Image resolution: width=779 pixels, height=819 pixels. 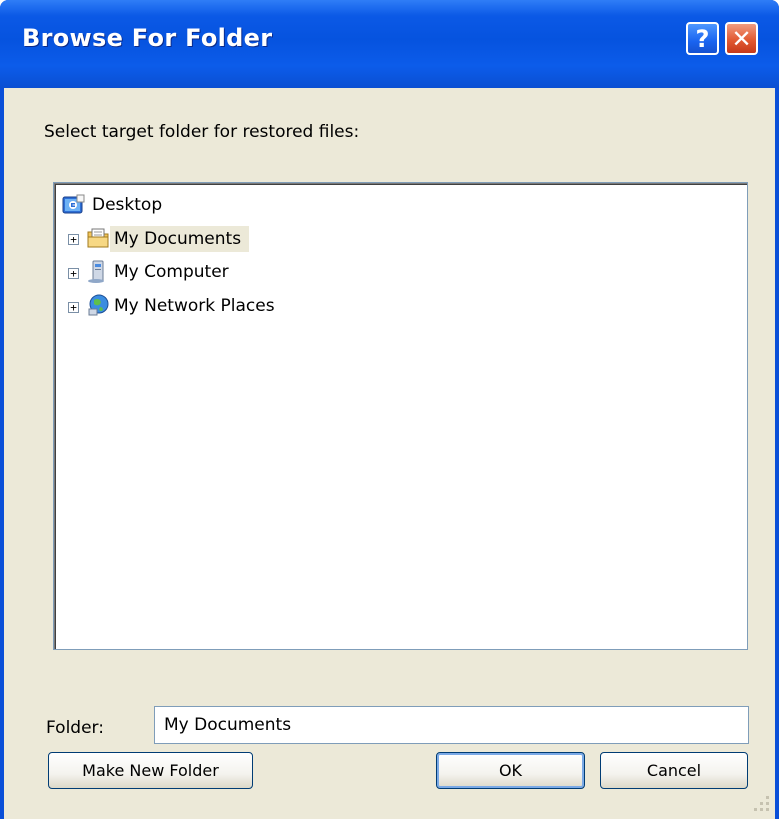 What do you see at coordinates (127, 205) in the screenshot?
I see `tree-node-label: Desktop` at bounding box center [127, 205].